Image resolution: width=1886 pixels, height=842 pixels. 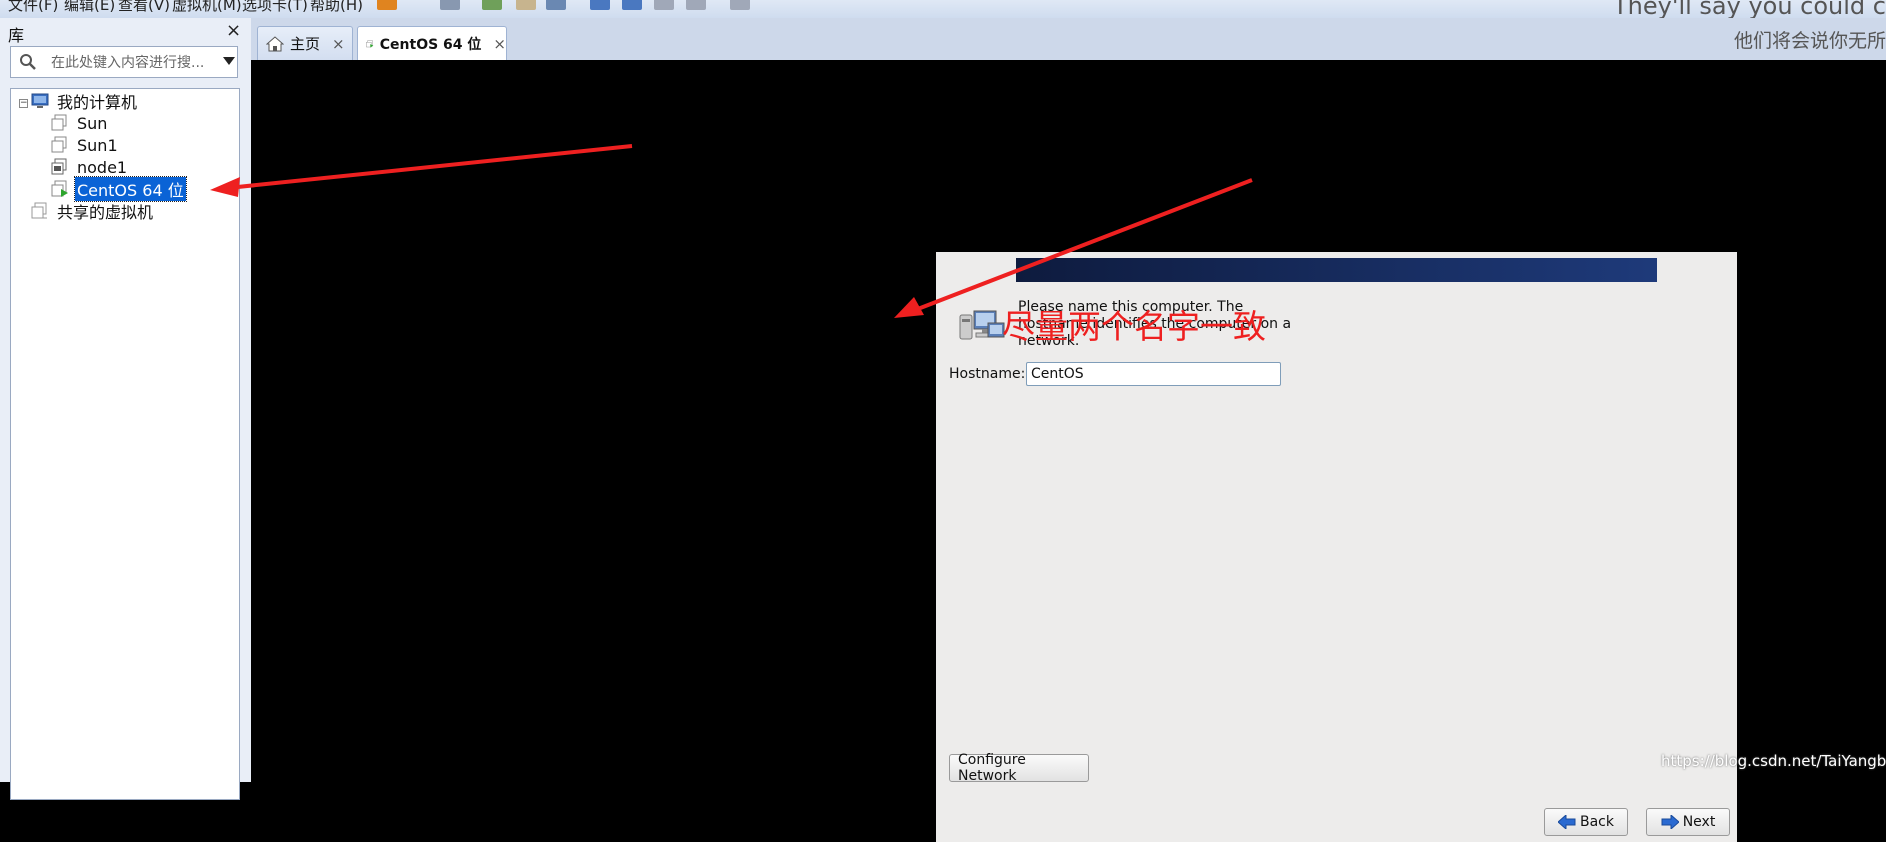 What do you see at coordinates (23, 103) in the screenshot?
I see `tree-collapse-icon: −` at bounding box center [23, 103].